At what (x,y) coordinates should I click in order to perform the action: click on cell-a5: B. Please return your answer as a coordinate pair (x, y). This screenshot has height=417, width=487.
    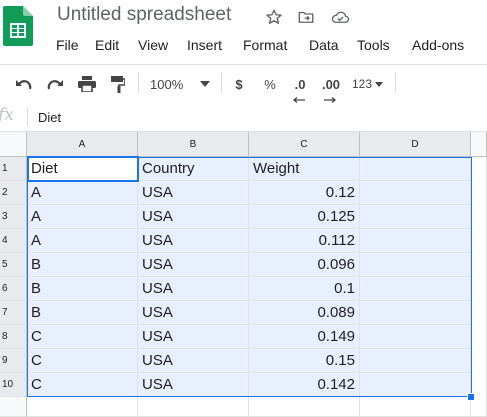
    Looking at the image, I should click on (82, 265).